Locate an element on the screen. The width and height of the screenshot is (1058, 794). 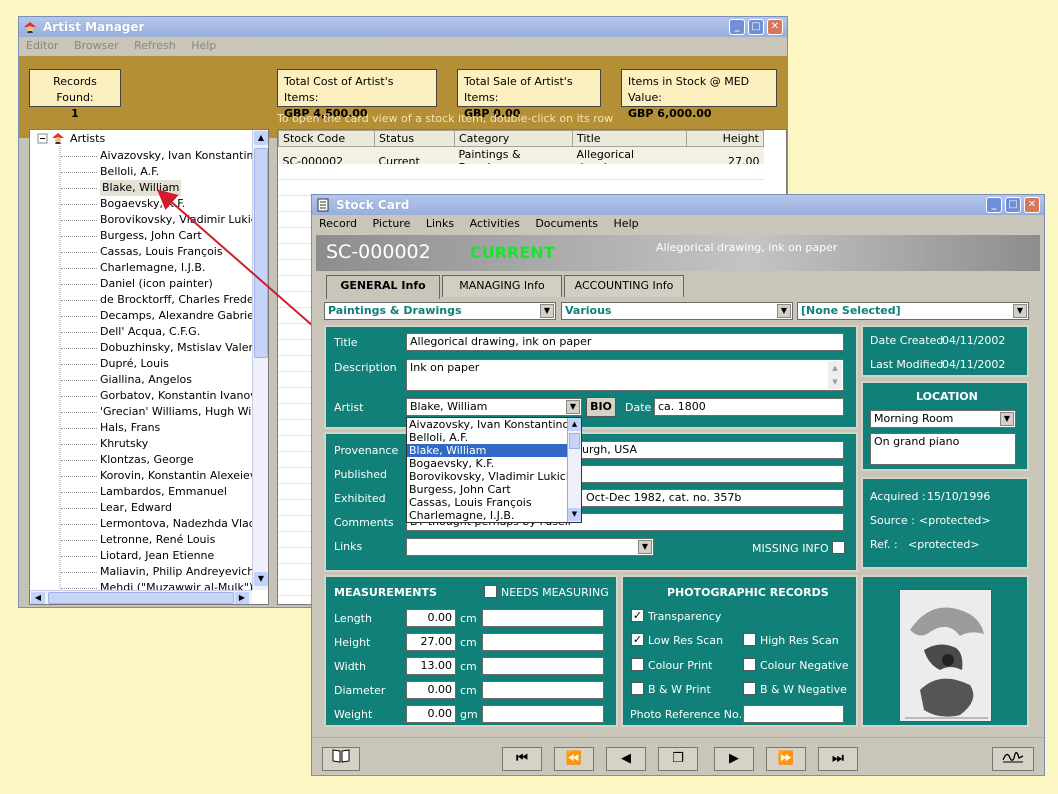
missing-info-checkbox is located at coordinates (838, 547).